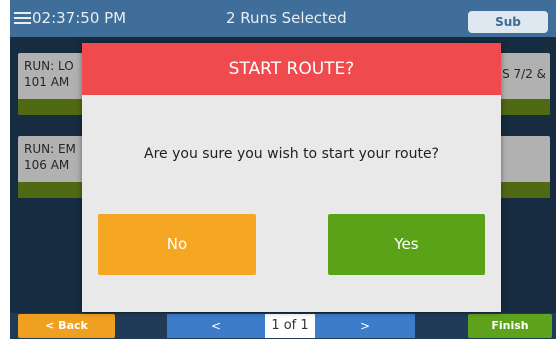 This screenshot has width=556, height=339. I want to click on sub-button: Sub, so click(508, 22).